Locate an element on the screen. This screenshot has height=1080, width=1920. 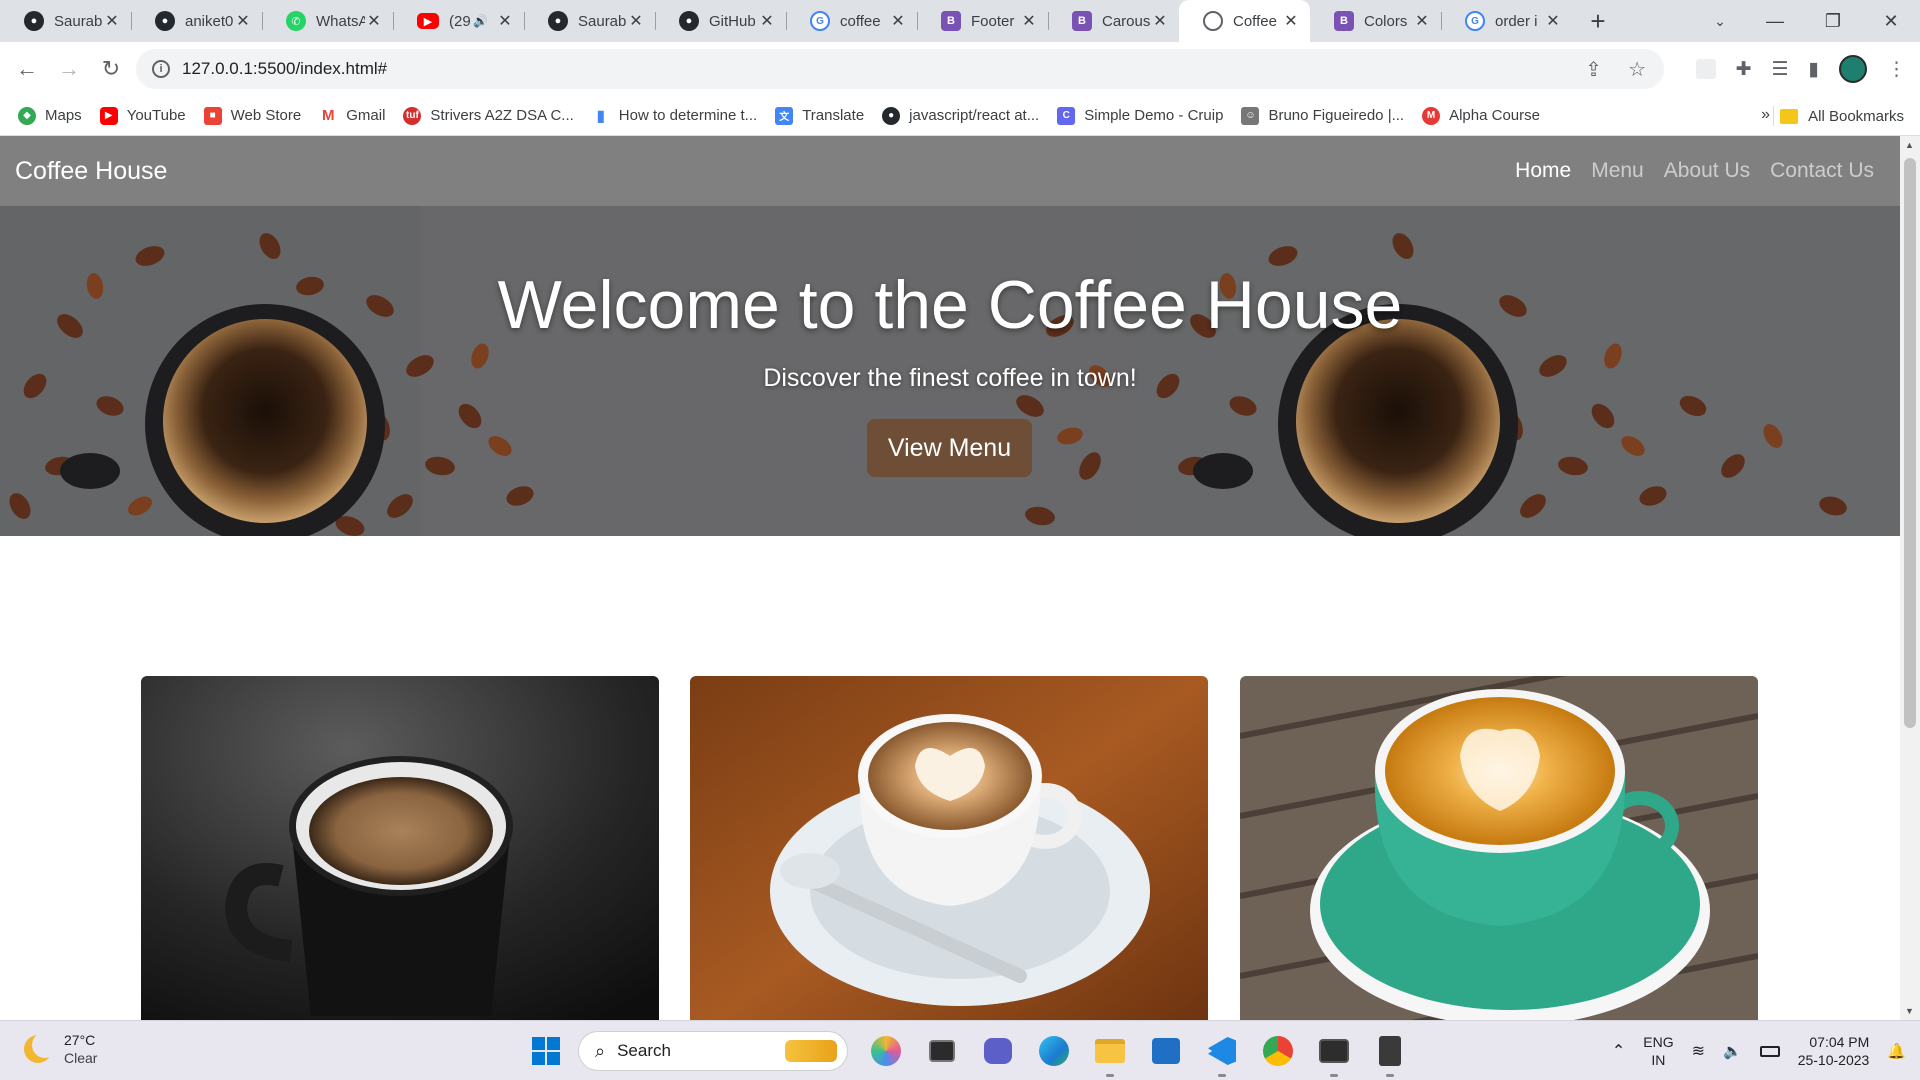
more-bookmarks-chevron-icon: » is located at coordinates (1765, 115).